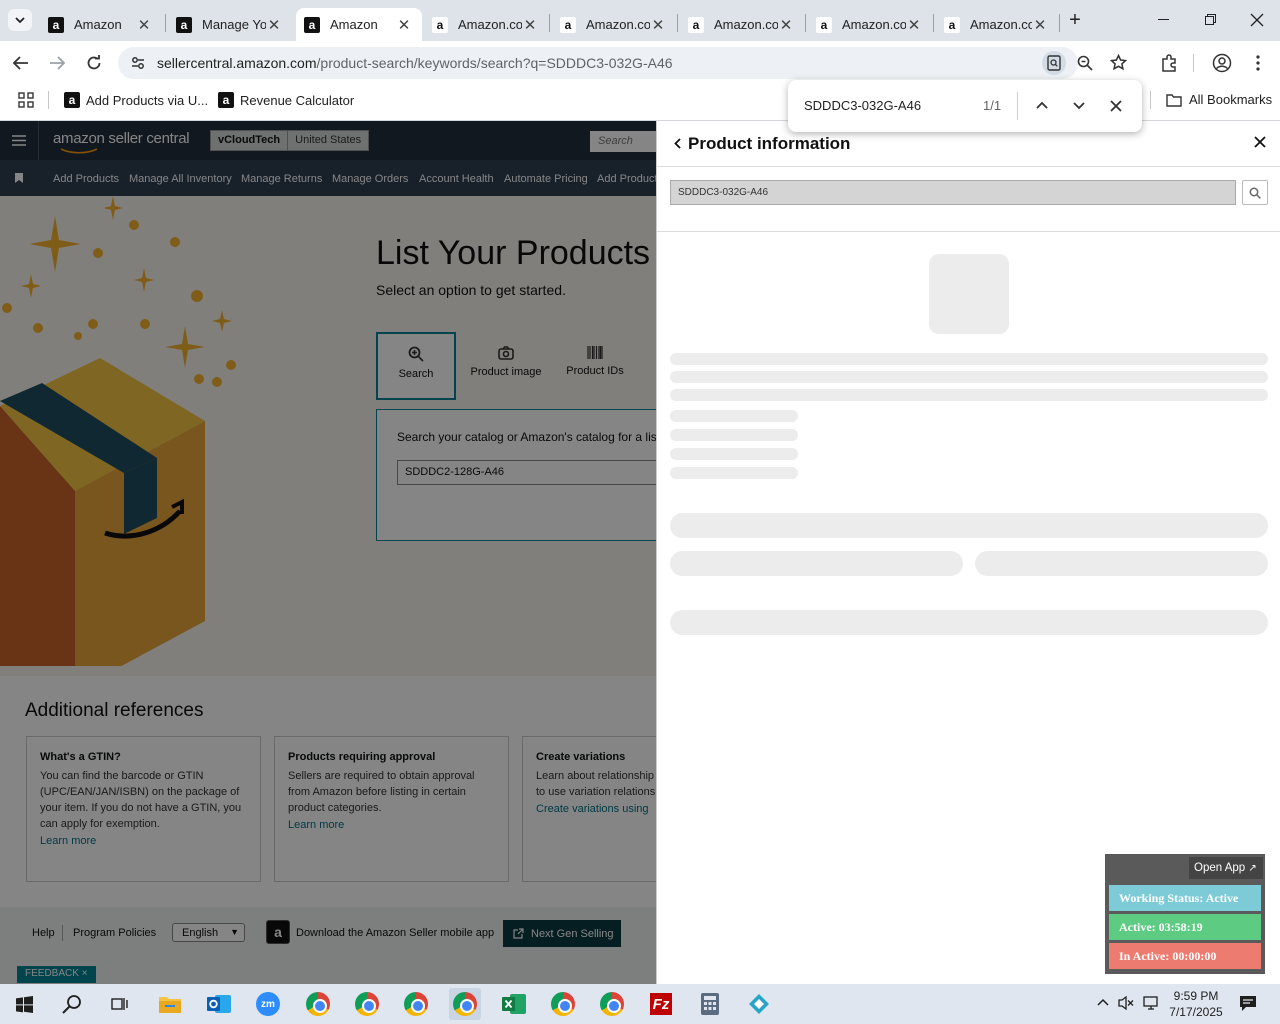 The width and height of the screenshot is (1280, 1024). I want to click on extensions-icon, so click(1169, 63).